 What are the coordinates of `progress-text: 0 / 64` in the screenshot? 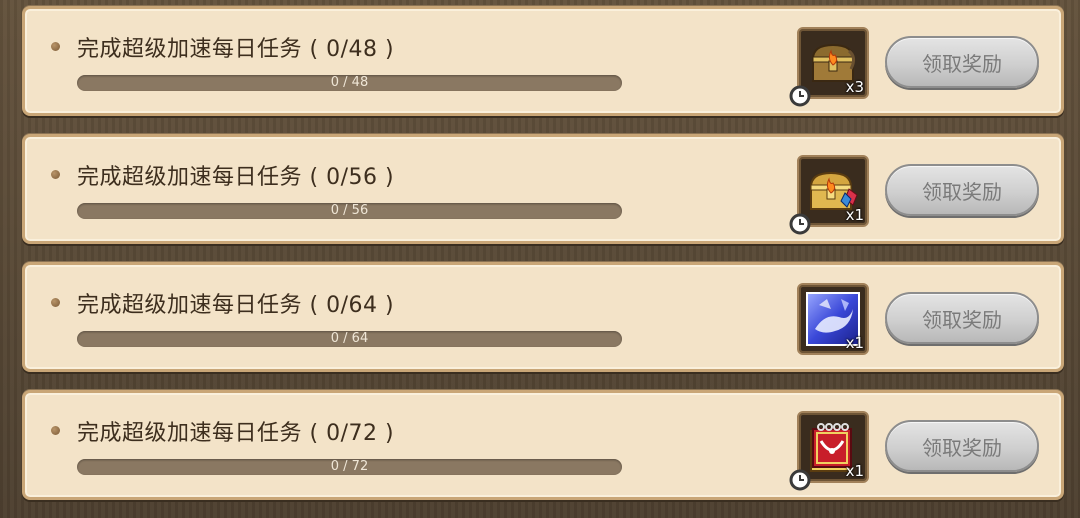 It's located at (349, 338).